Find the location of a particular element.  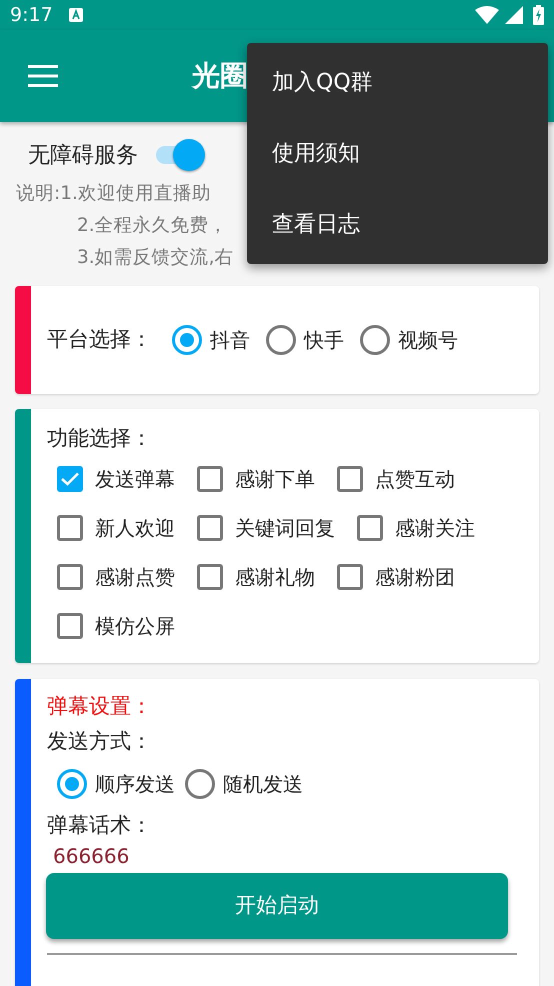

note-line: 2.全程永久免费， is located at coordinates (152, 226).